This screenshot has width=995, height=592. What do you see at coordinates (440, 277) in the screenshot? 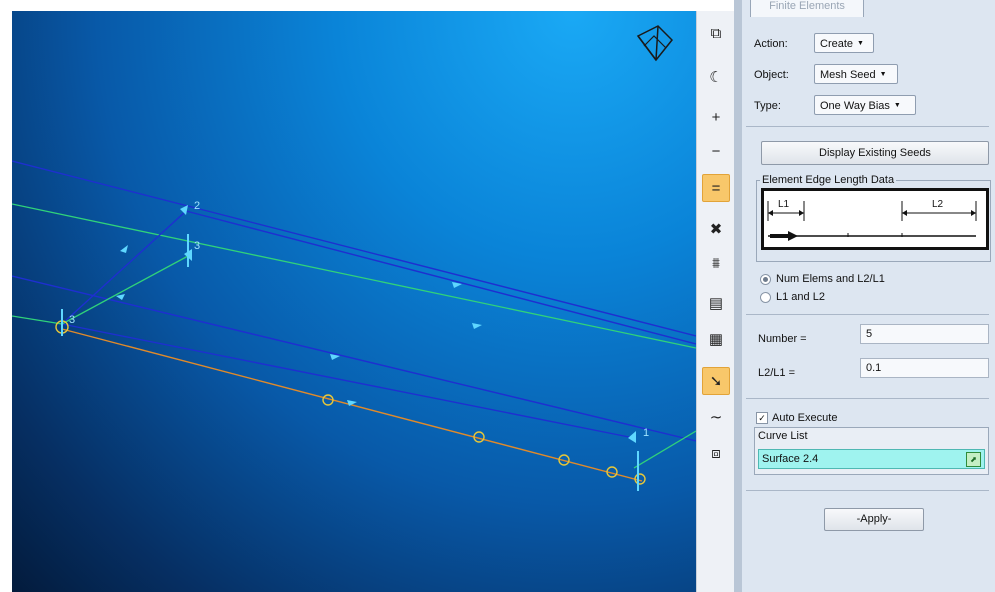
I see `blue-edge-top` at bounding box center [440, 277].